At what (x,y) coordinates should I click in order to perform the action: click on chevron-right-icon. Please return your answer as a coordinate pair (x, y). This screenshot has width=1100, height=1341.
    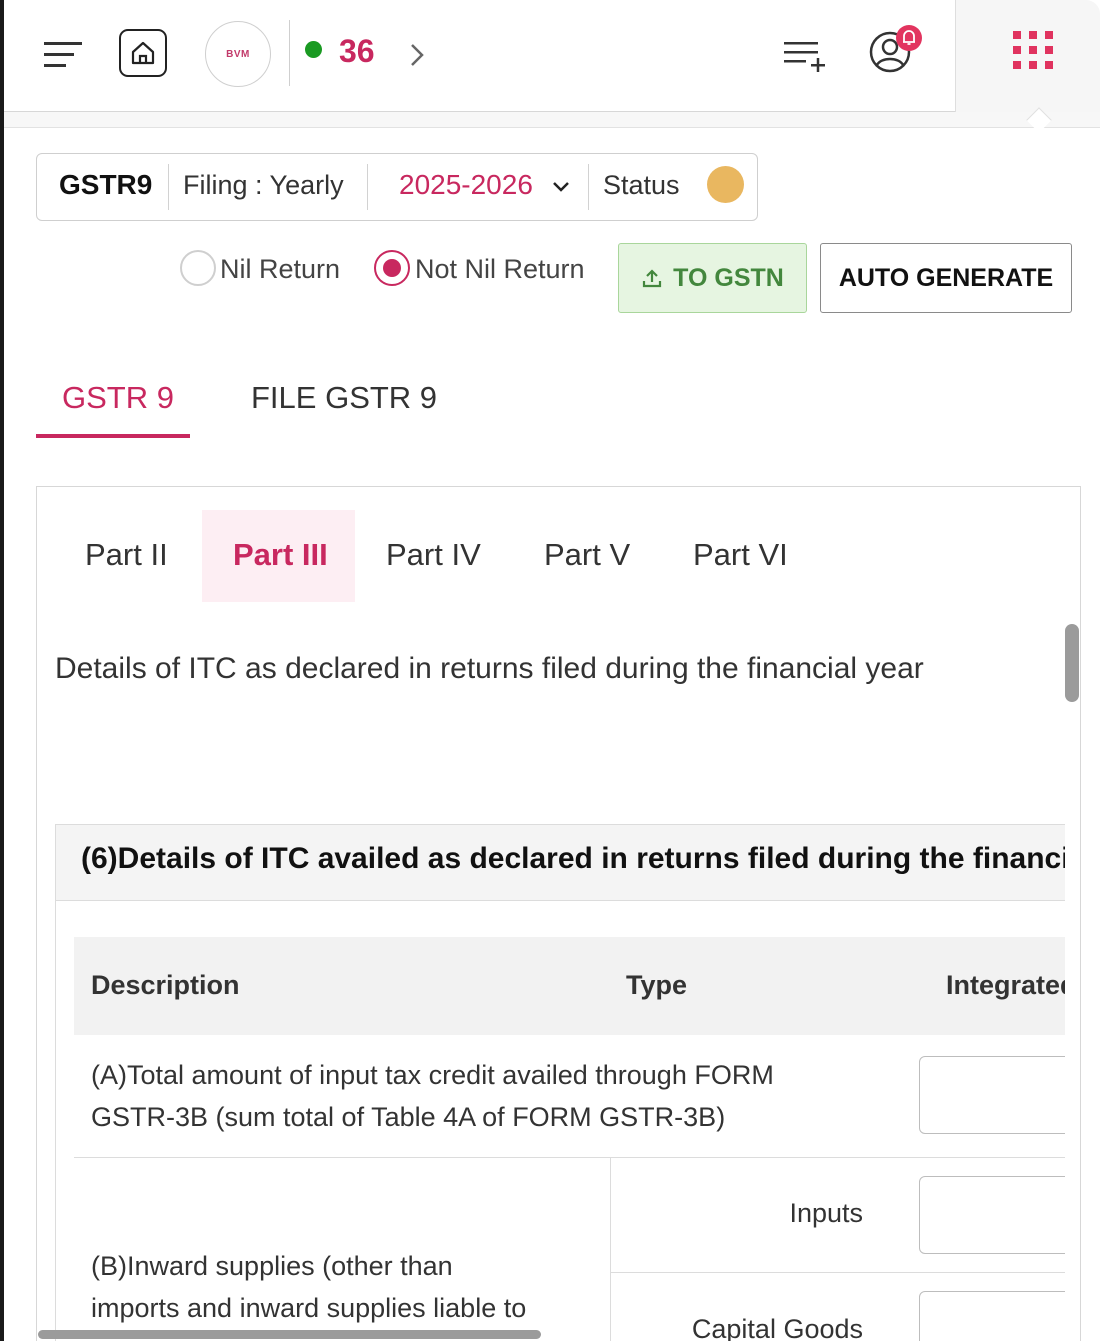
    Looking at the image, I should click on (417, 55).